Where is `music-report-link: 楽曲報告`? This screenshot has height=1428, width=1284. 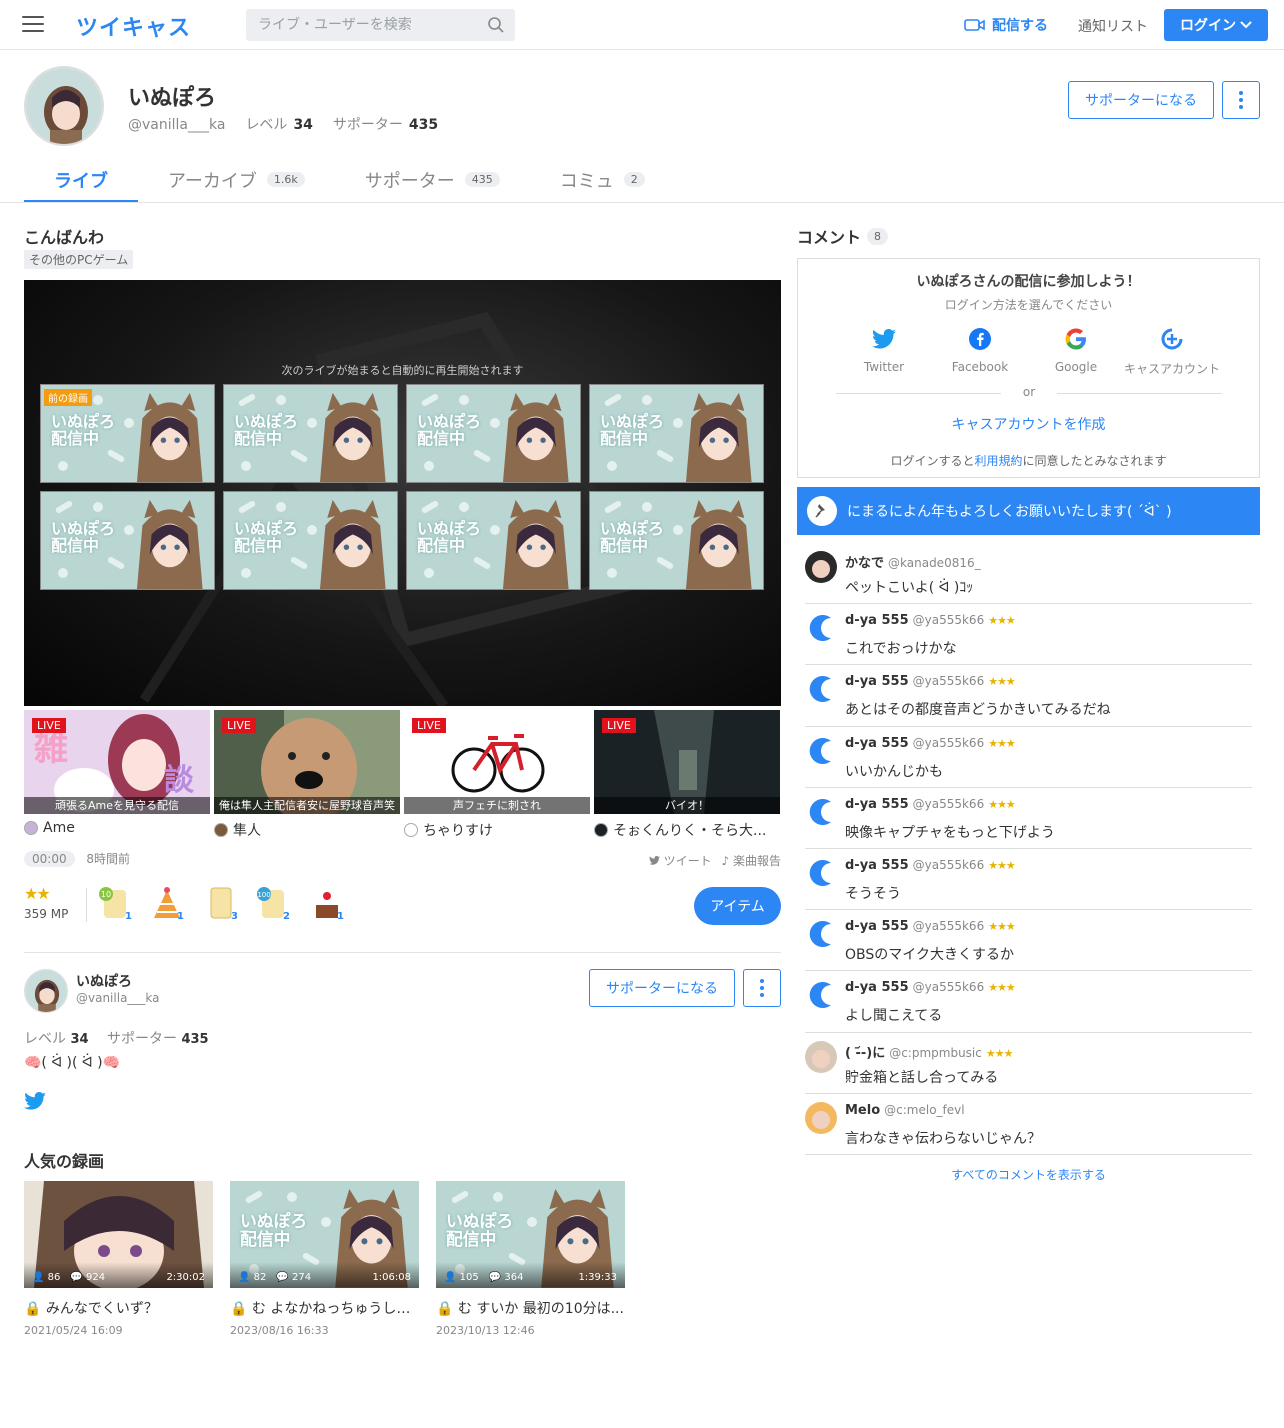
music-report-link: 楽曲報告 is located at coordinates (757, 861).